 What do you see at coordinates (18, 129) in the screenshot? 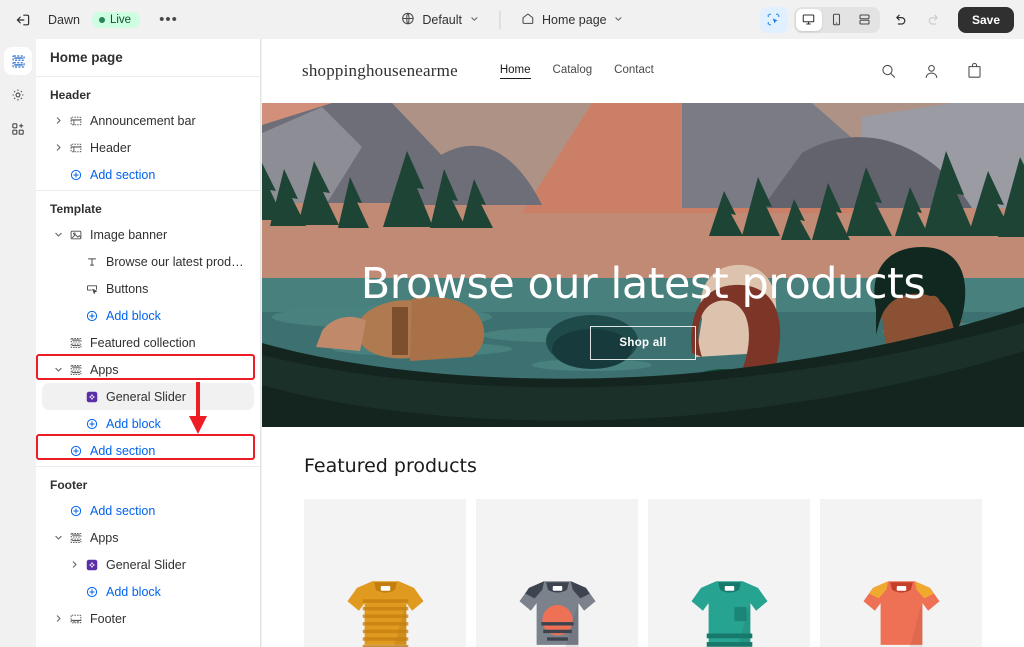
I see `sidebar-rail-apps` at bounding box center [18, 129].